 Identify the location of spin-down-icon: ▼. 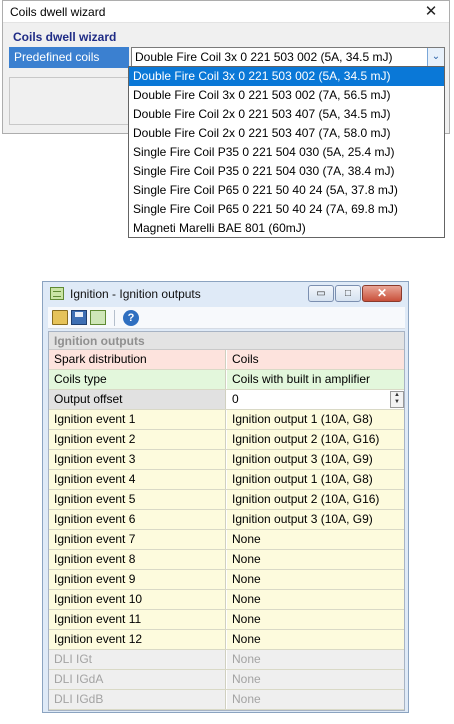
(397, 402).